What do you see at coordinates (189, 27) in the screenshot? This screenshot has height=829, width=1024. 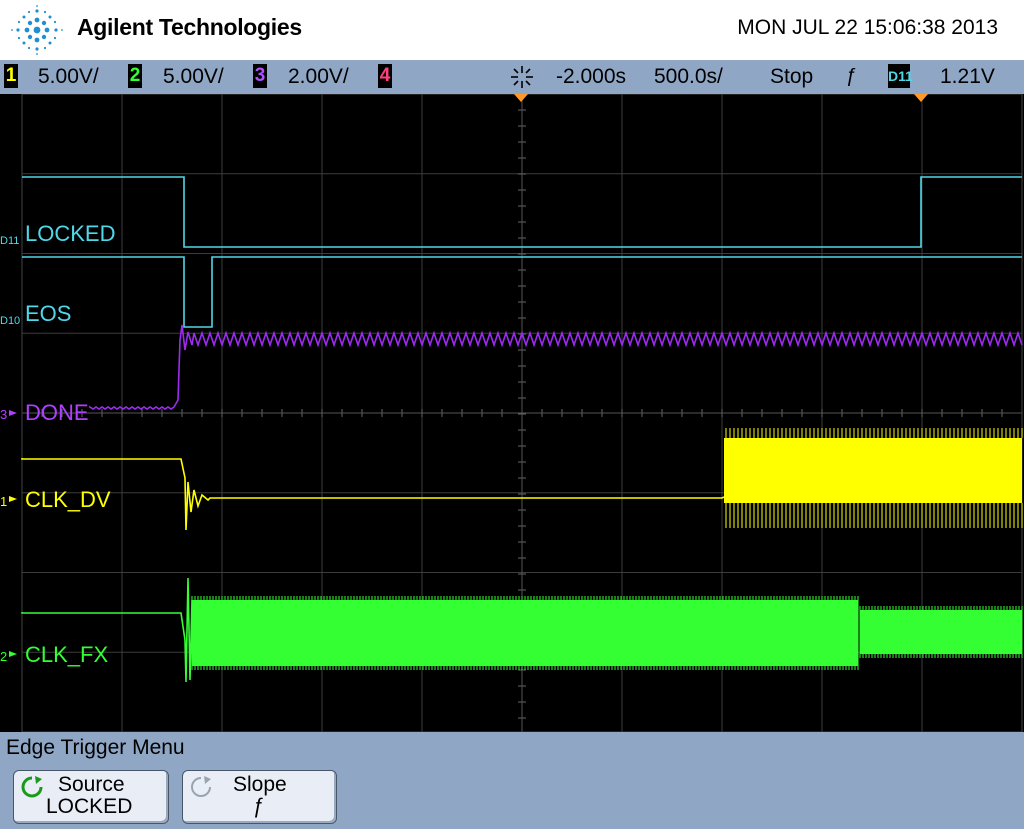 I see `brand-name: Agilent Technologies` at bounding box center [189, 27].